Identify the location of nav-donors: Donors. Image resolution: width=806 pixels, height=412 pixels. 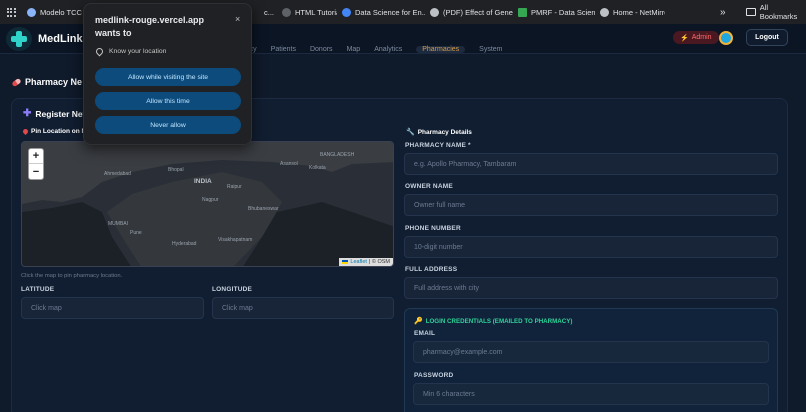
(321, 49).